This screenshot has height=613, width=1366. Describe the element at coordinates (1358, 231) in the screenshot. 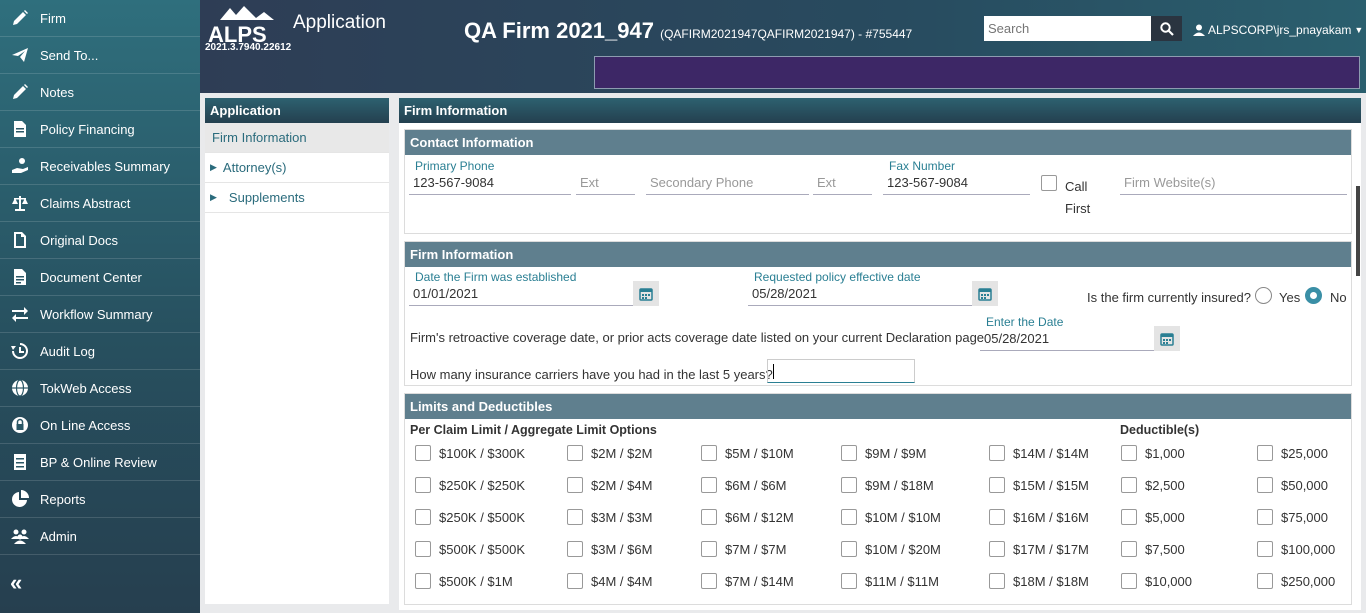

I see `main-scrollbar-thumb` at that location.